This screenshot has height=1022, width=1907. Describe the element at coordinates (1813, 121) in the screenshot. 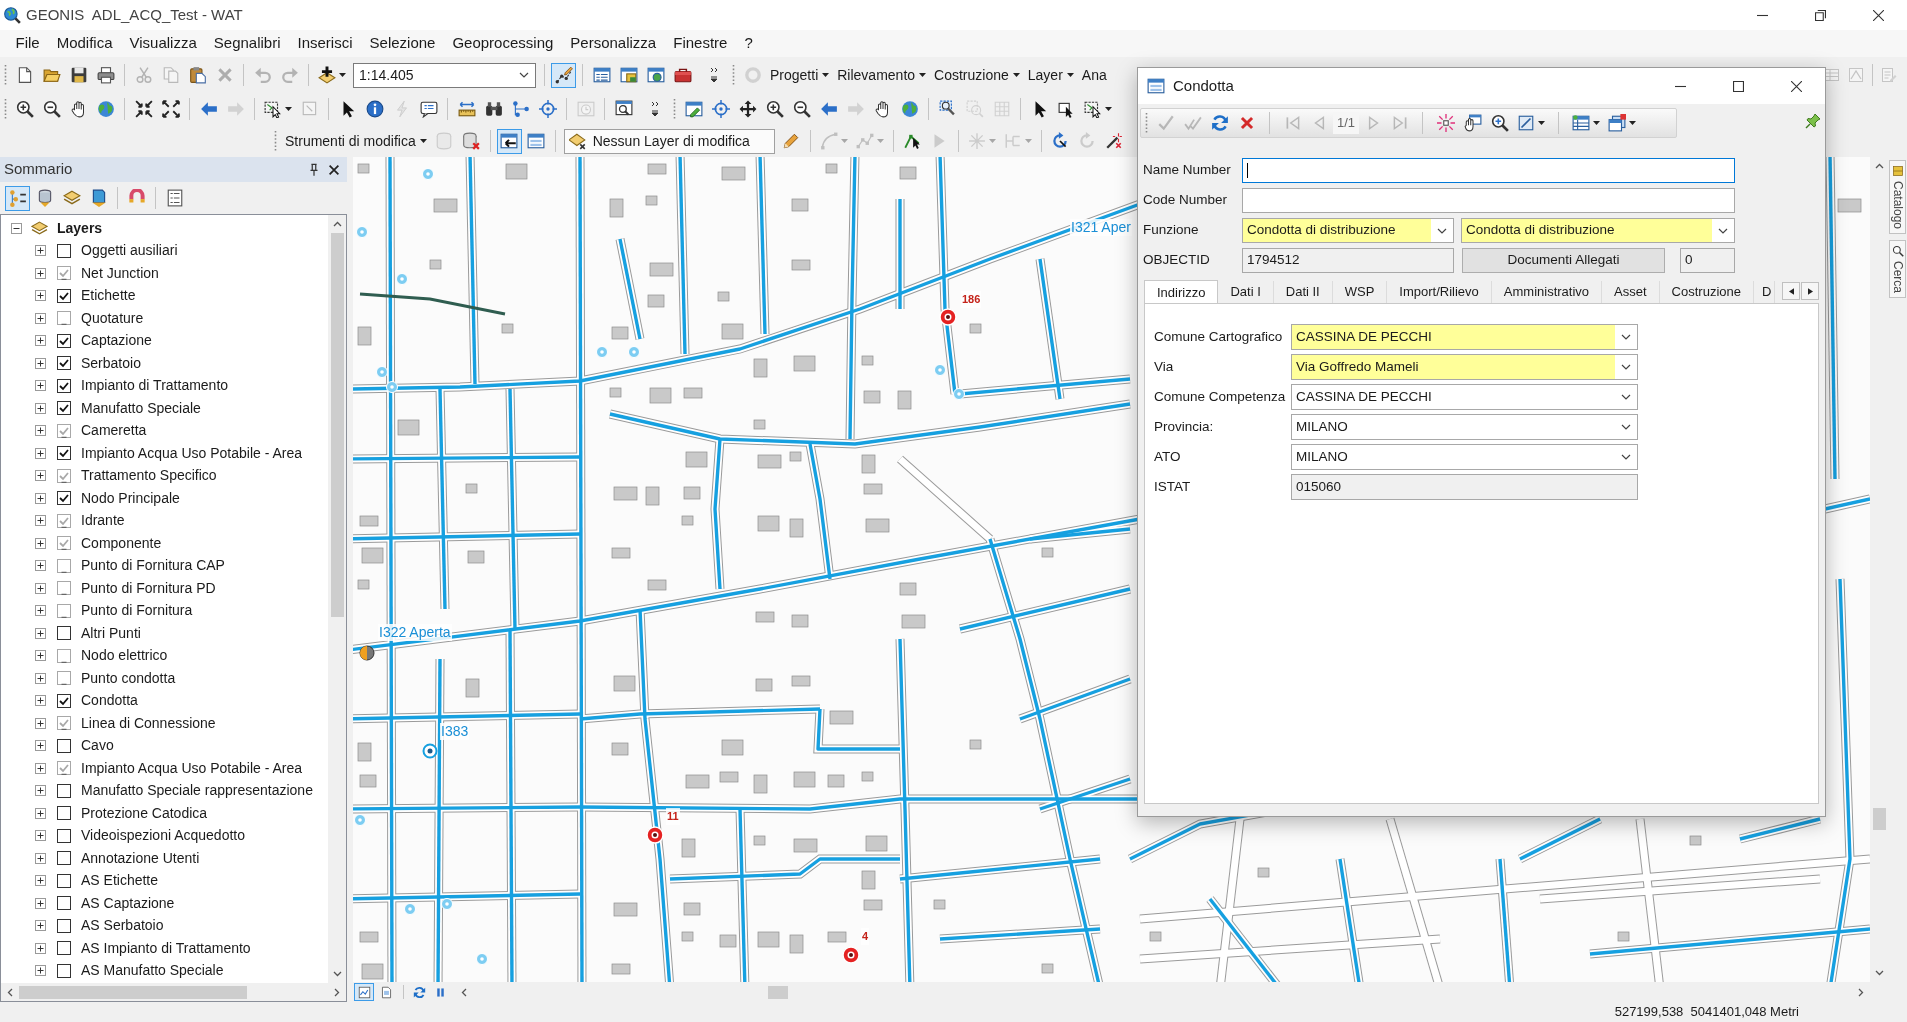

I see `pushpin-icon` at that location.